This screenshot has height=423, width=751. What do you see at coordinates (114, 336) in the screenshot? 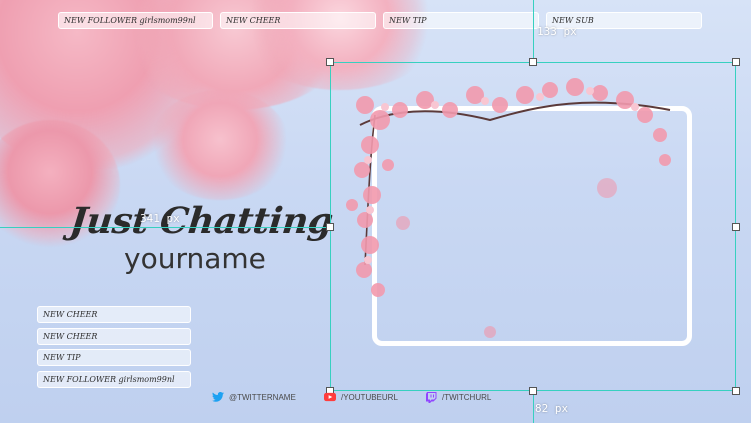
I see `side-alert-new-cheer-2: NEW CHEER` at bounding box center [114, 336].